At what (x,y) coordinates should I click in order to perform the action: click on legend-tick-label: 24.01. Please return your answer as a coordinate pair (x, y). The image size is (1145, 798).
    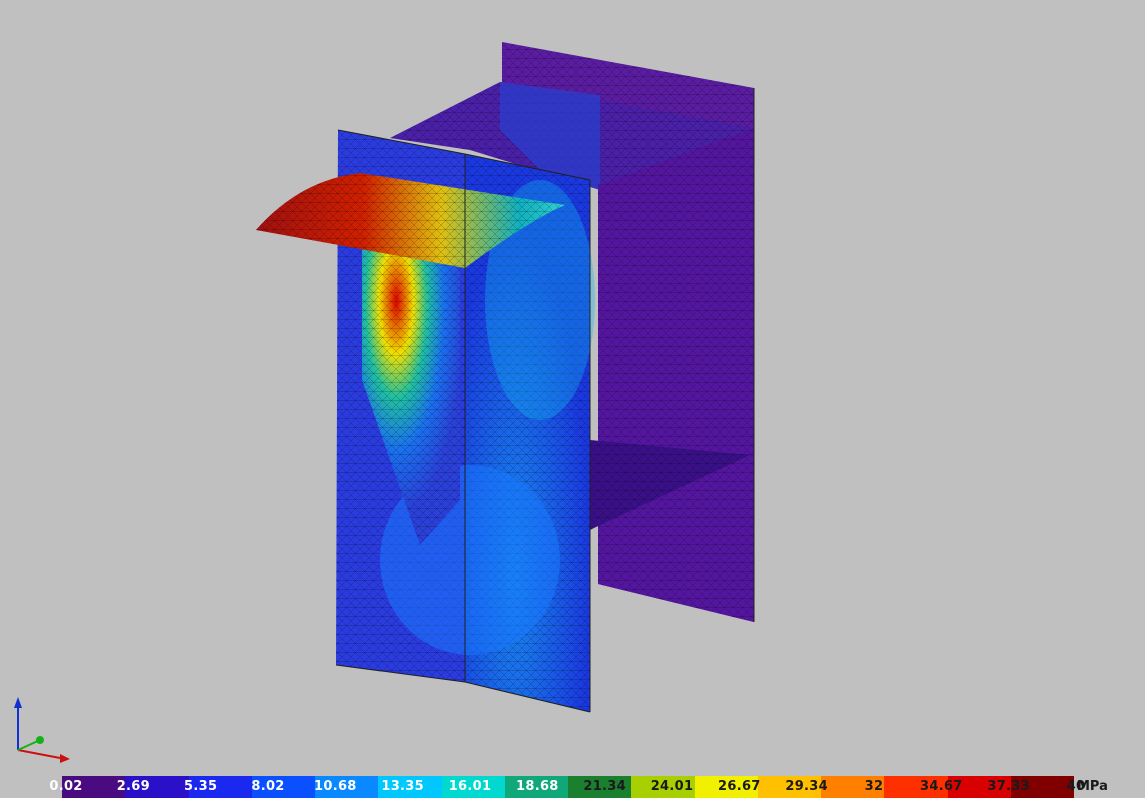
    Looking at the image, I should click on (672, 786).